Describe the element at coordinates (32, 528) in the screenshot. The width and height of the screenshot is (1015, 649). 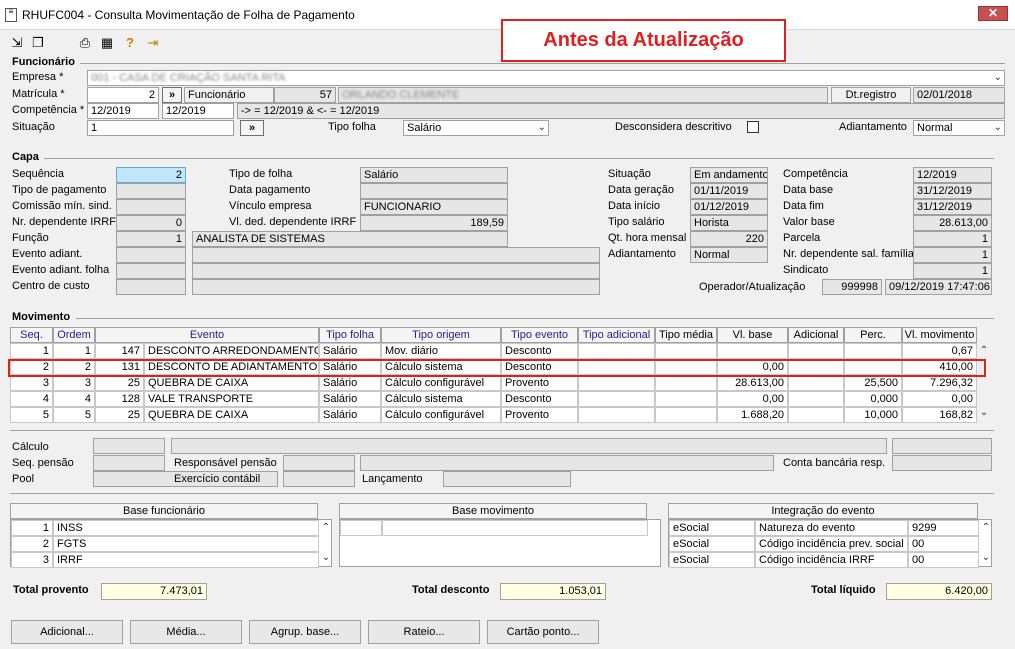
I see `list-item-number: 1` at that location.